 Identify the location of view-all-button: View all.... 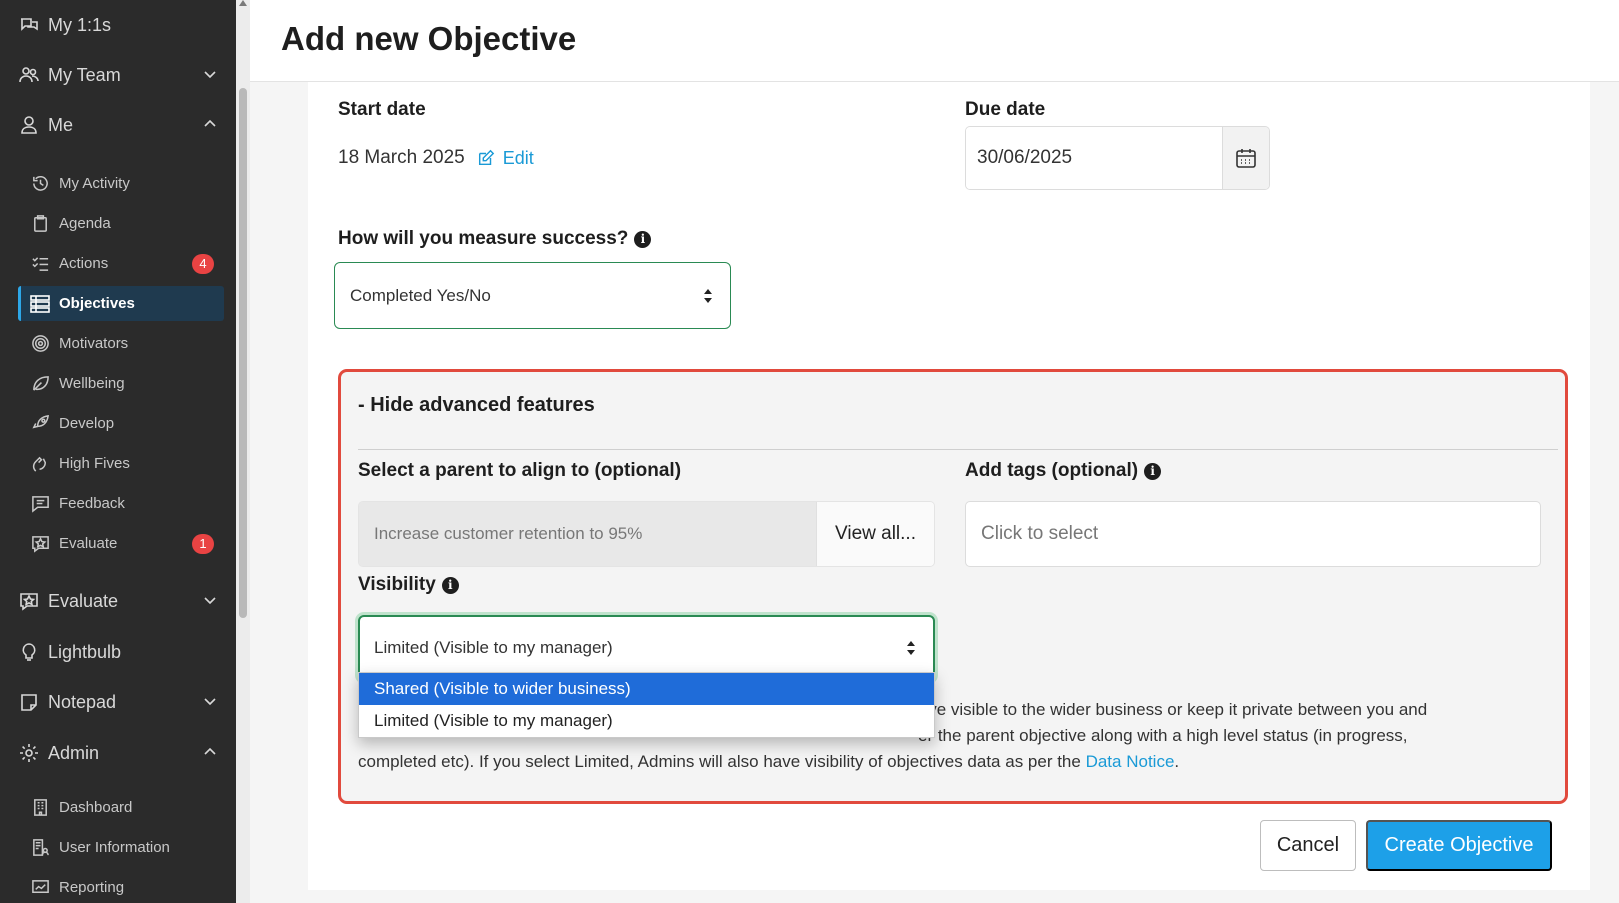
(875, 534).